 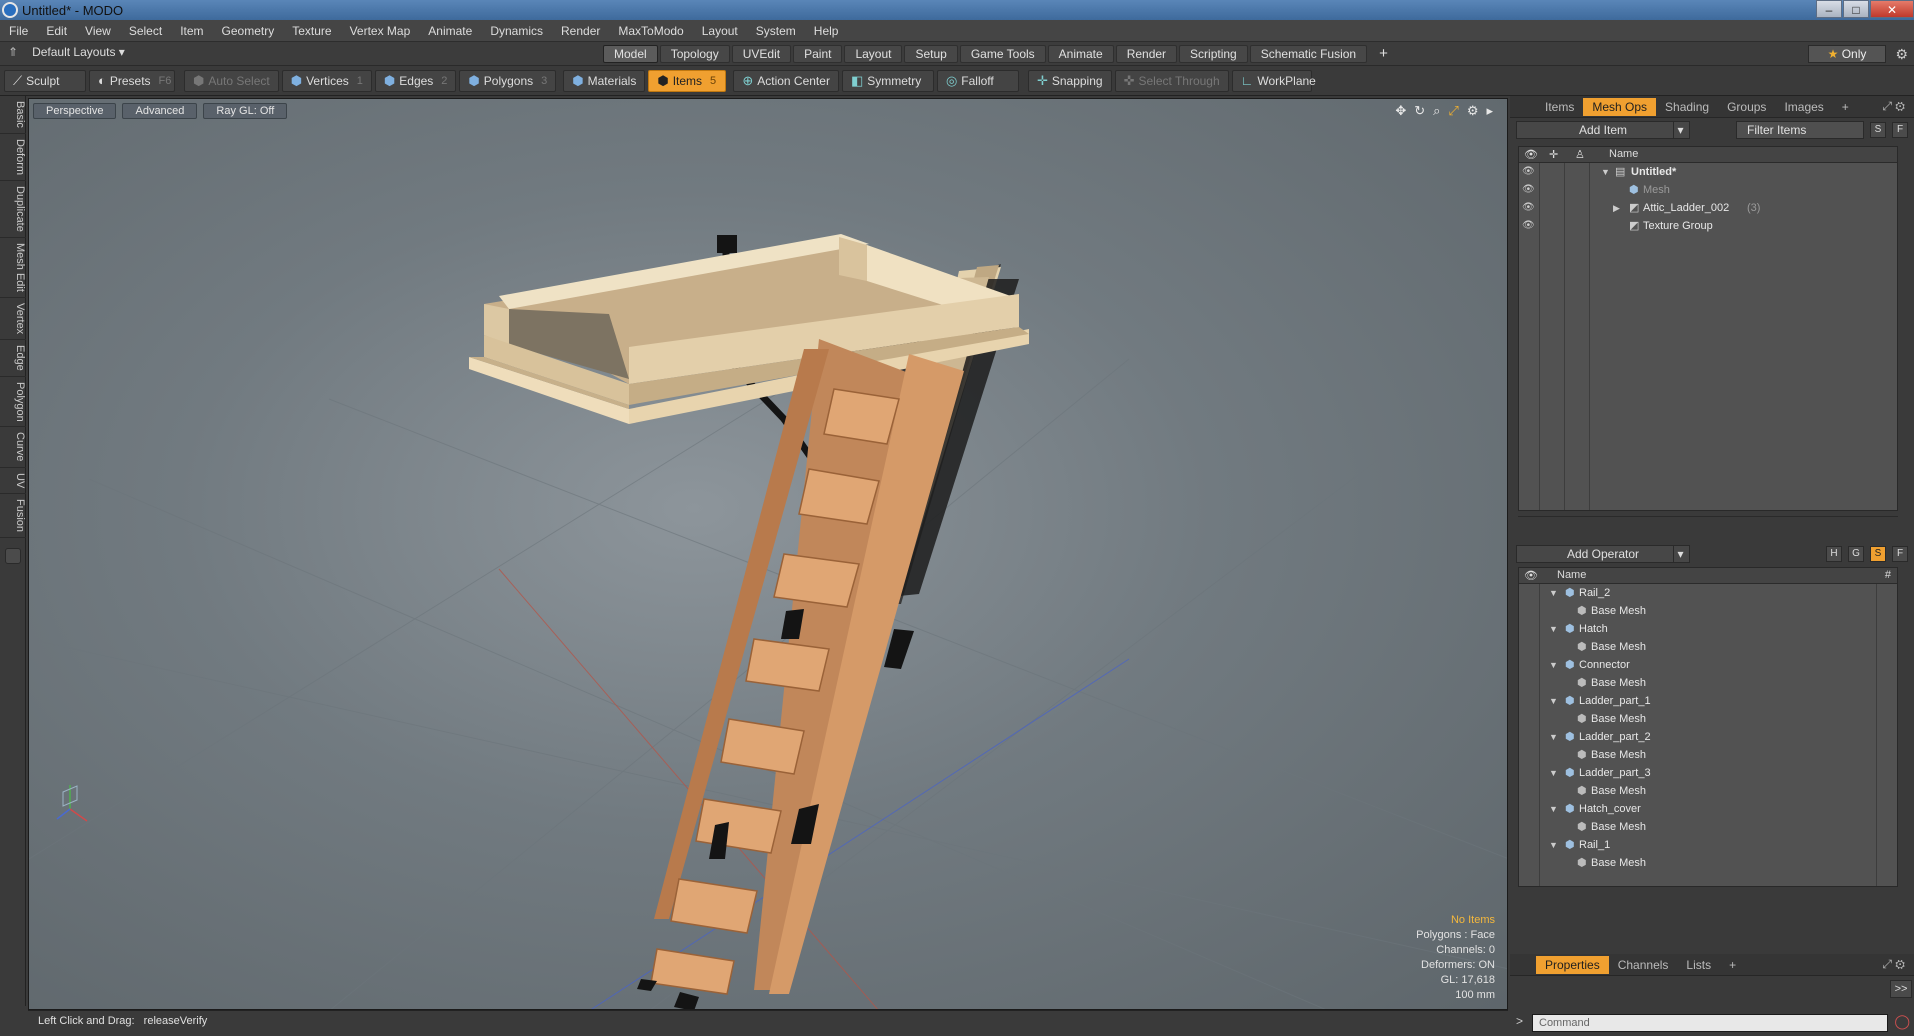 What do you see at coordinates (1900, 554) in the screenshot?
I see `filter-f2-button: F` at bounding box center [1900, 554].